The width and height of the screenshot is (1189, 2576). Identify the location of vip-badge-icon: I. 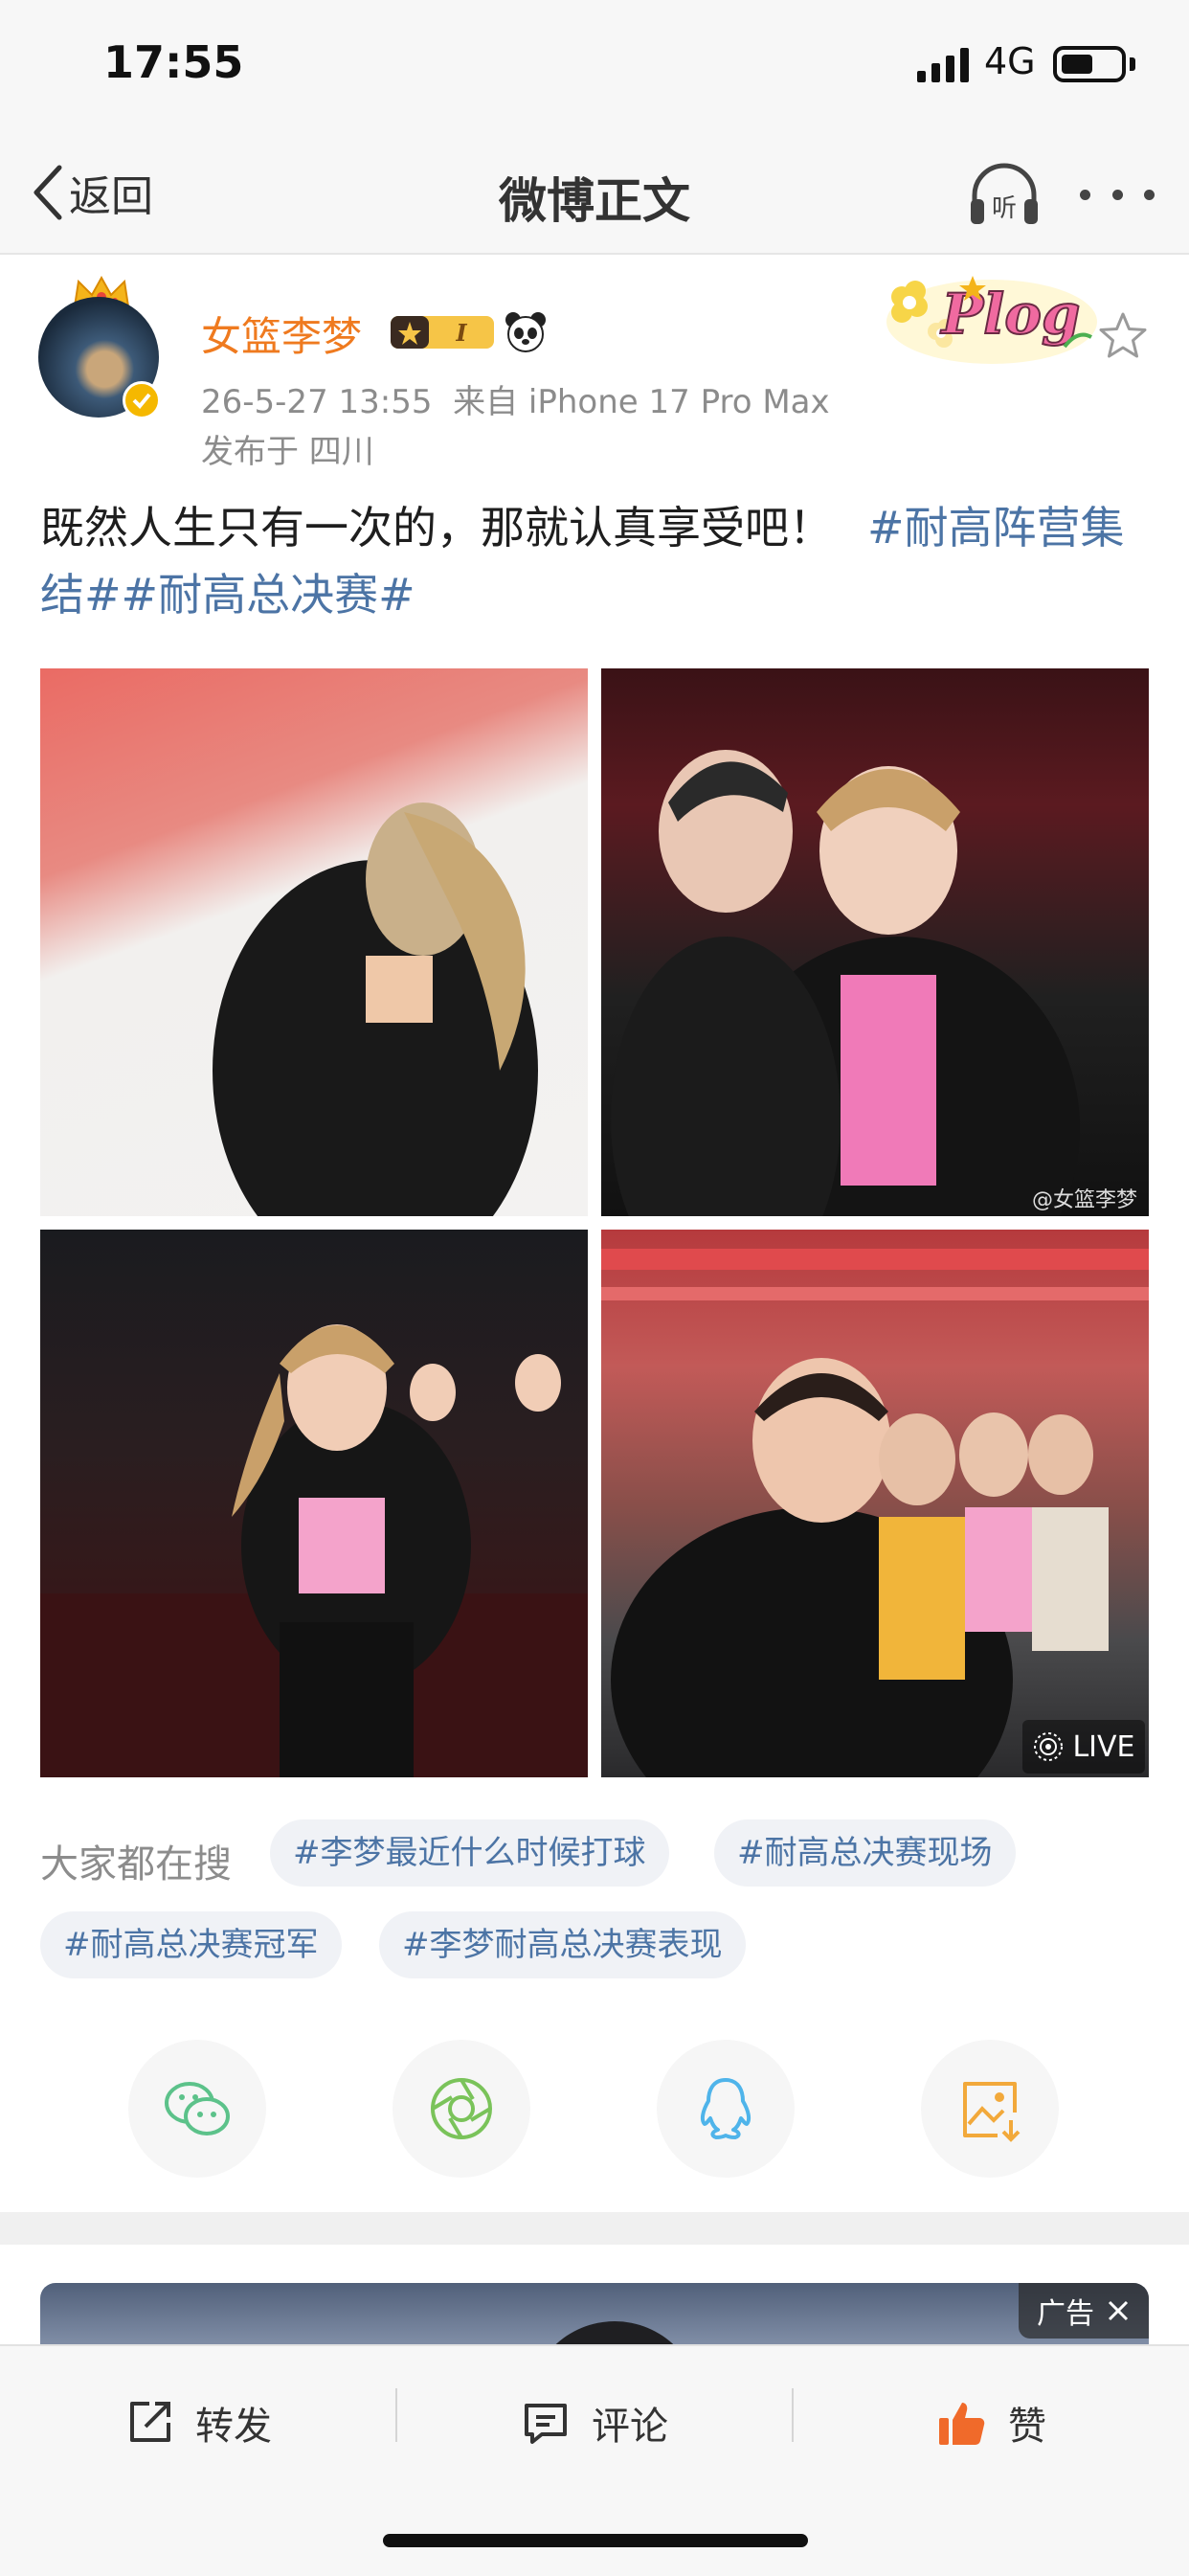
(443, 332).